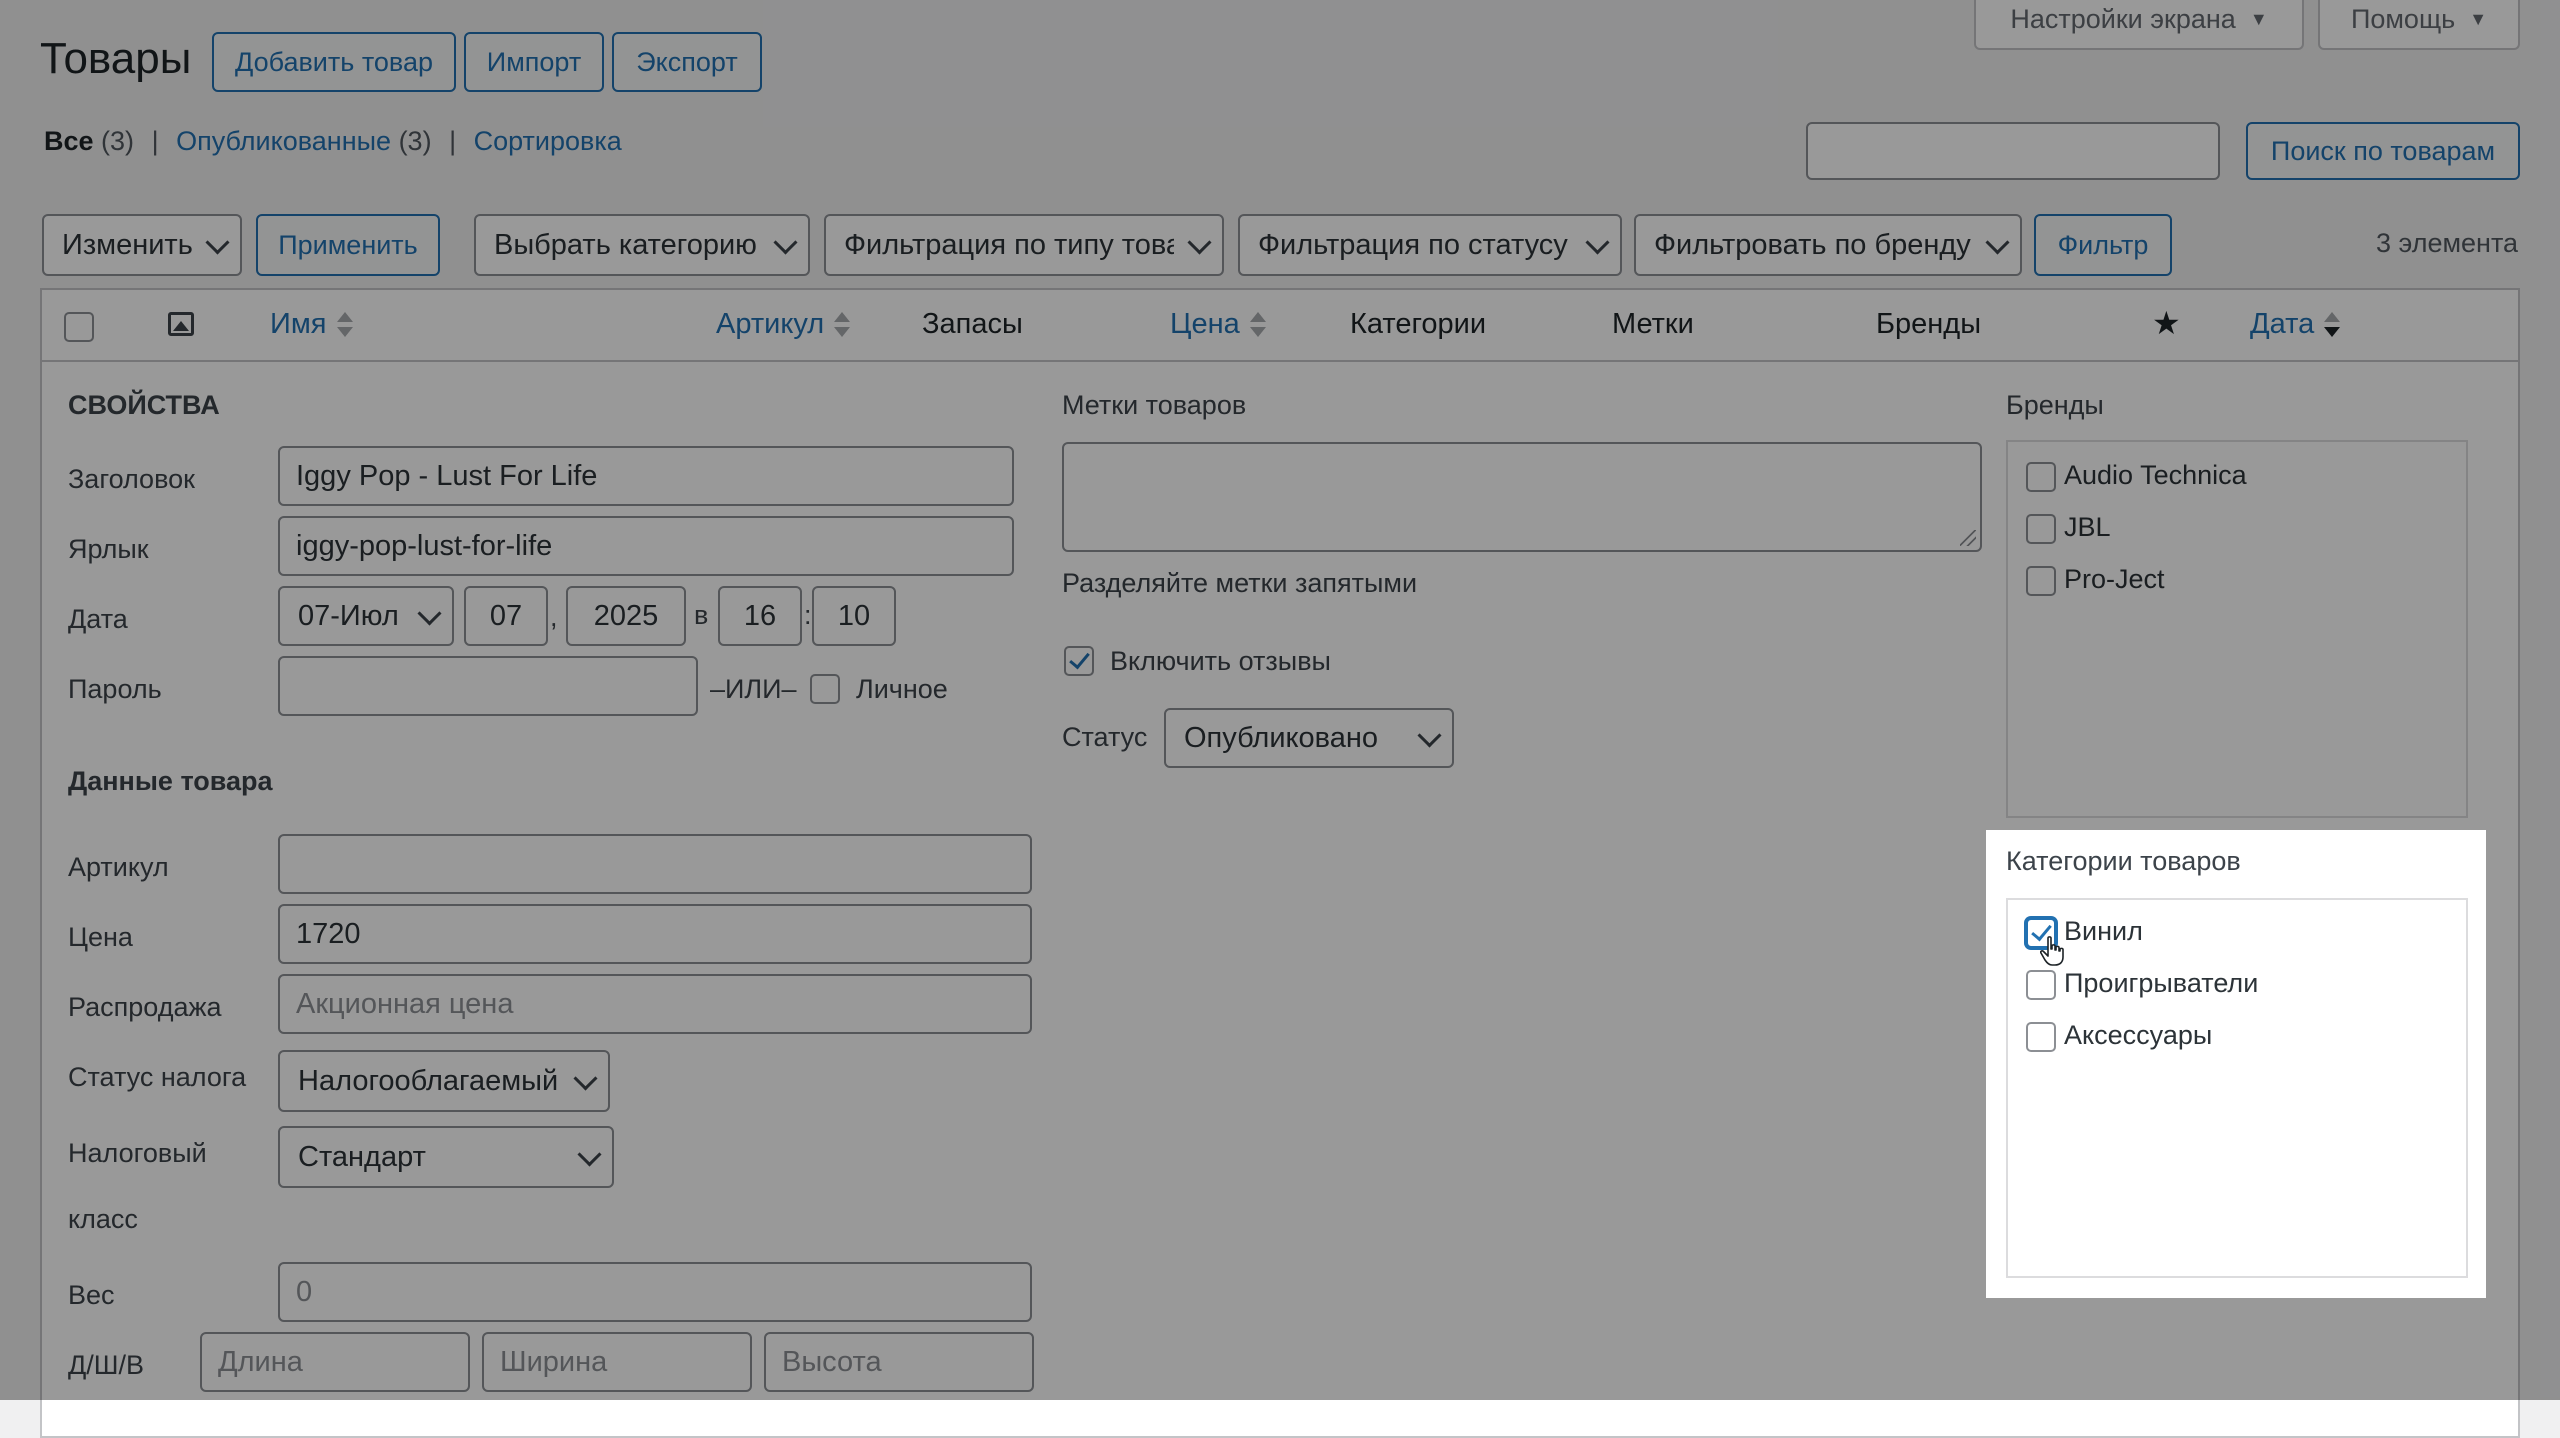 The height and width of the screenshot is (1438, 2560). I want to click on status-filter-select: Фильтрация по статусу, so click(1430, 245).